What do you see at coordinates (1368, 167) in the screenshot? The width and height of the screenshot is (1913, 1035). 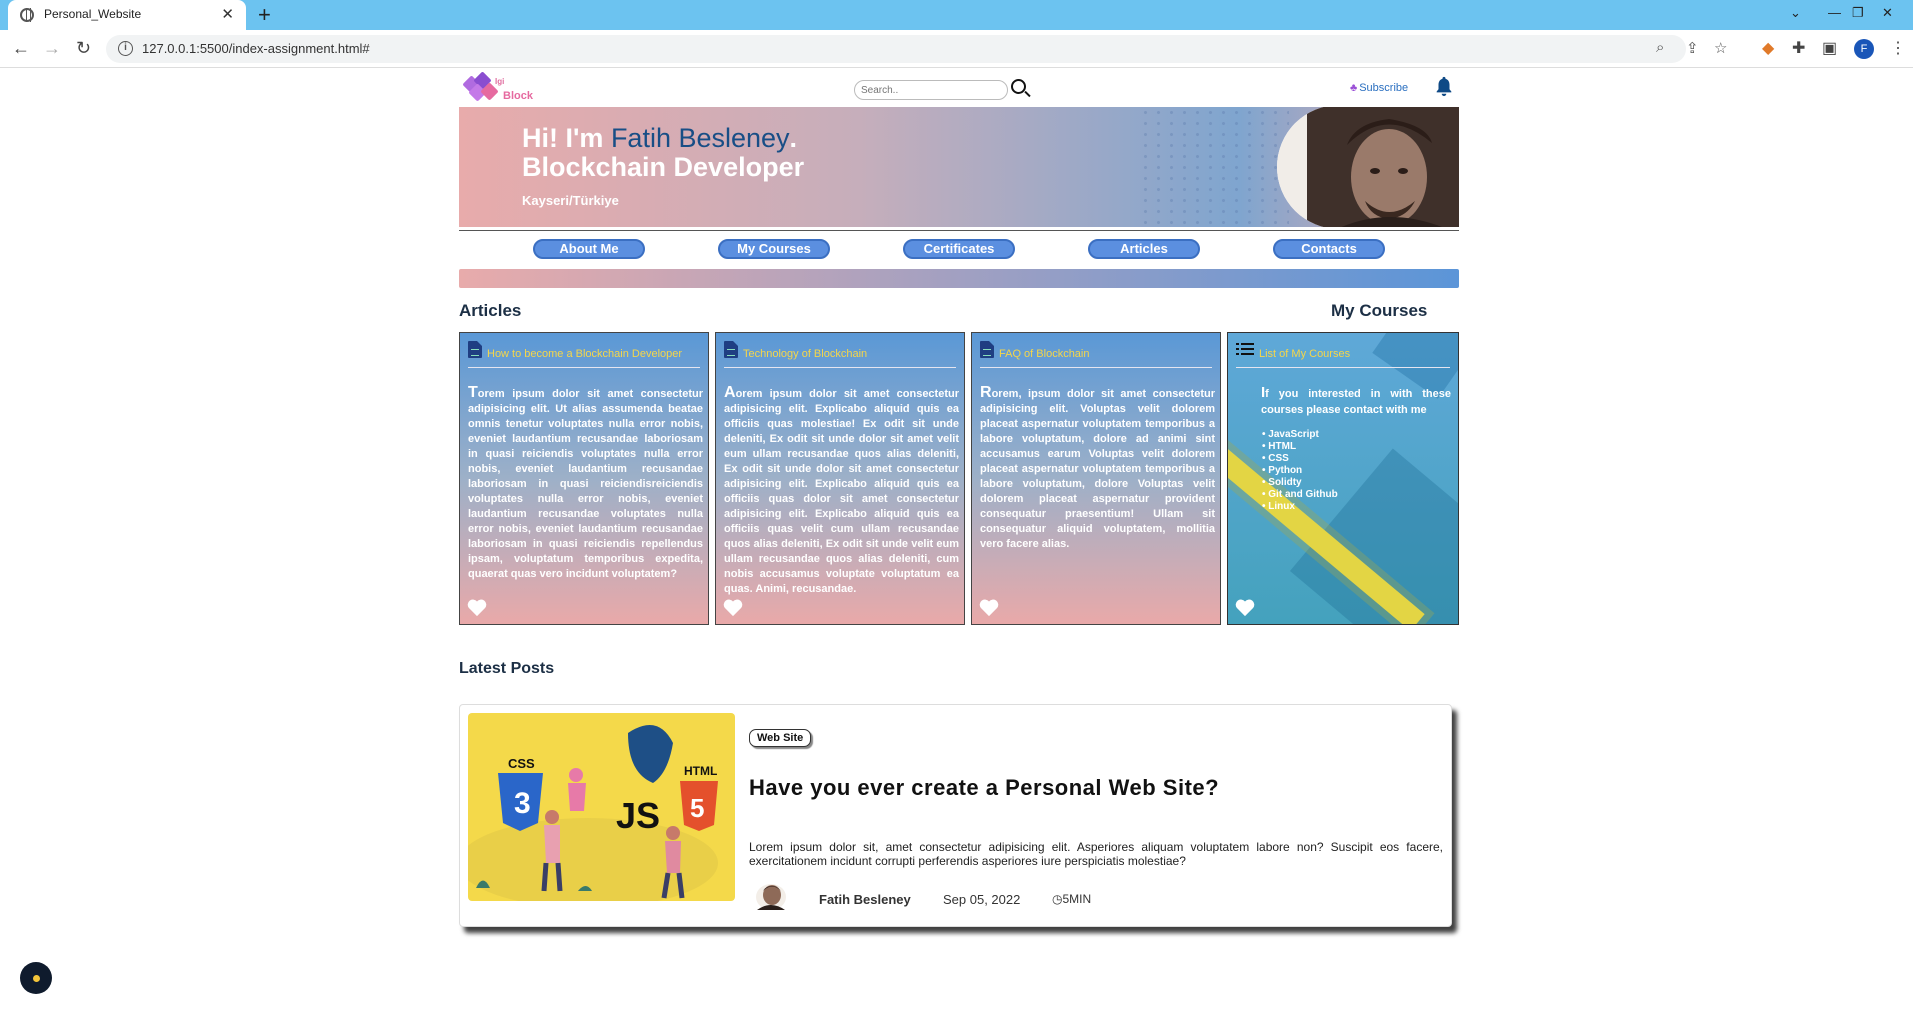 I see `profile-photo` at bounding box center [1368, 167].